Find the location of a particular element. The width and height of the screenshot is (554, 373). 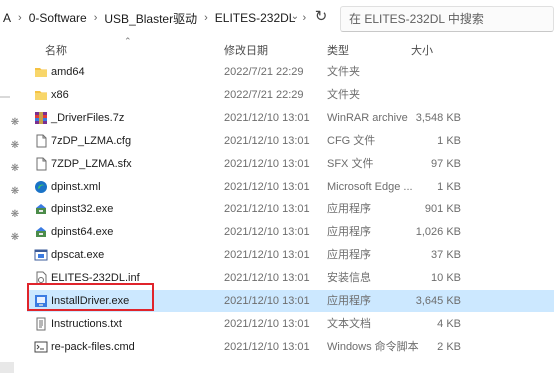

sort-ascending-icon: ⌃ is located at coordinates (128, 41).